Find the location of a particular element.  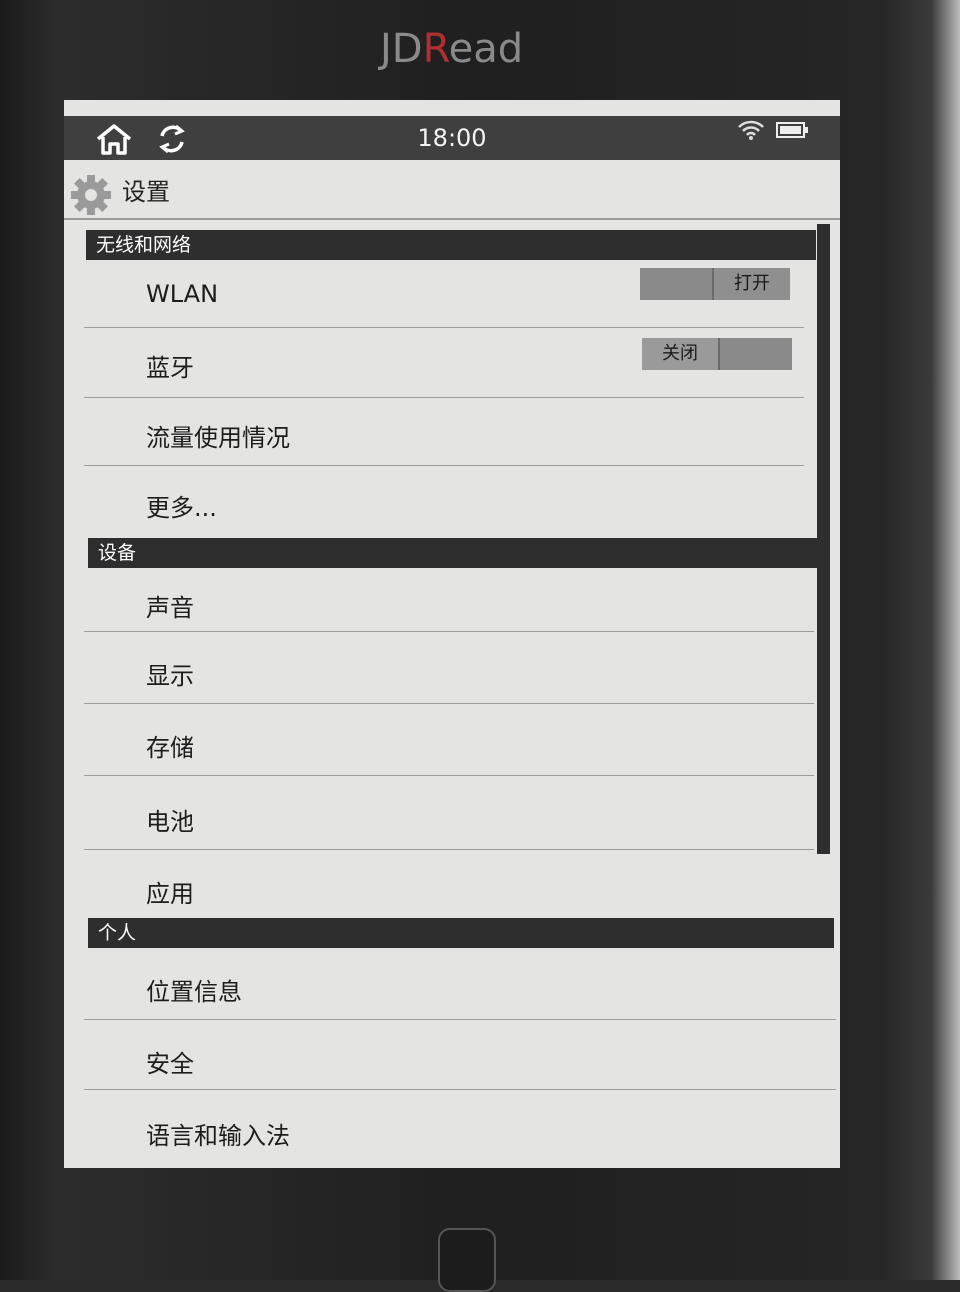

item-label: 应用 is located at coordinates (170, 894).